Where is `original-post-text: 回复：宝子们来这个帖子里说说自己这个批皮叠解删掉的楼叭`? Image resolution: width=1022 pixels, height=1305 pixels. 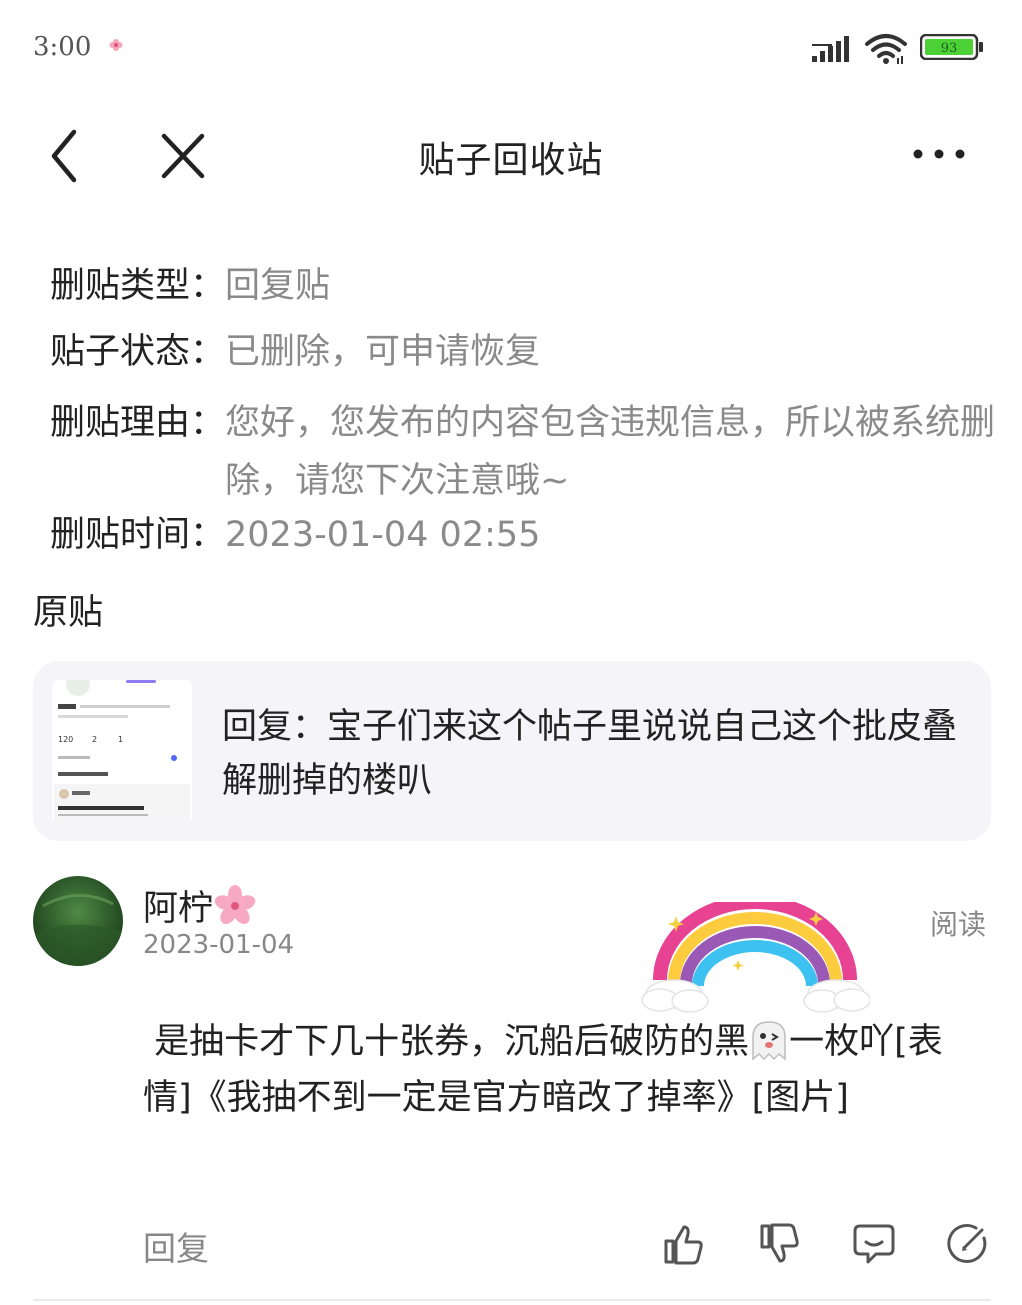
original-post-text: 回复：宝子们来这个帖子里说说自己这个批皮叠解删掉的楼叭 is located at coordinates (592, 754).